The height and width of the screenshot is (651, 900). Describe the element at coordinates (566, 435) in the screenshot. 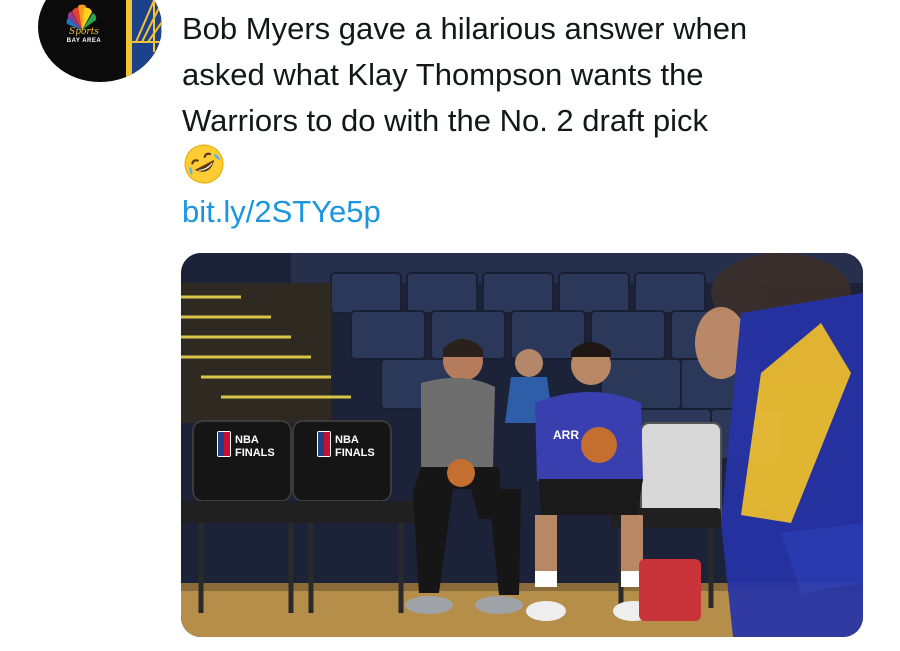

I see `shirt-text: ARR` at that location.